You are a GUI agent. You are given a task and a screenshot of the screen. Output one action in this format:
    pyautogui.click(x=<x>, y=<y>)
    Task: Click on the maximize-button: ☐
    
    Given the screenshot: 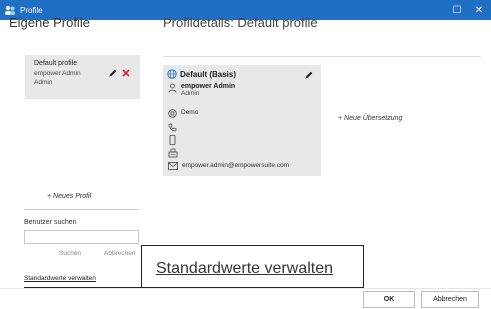 What is the action you would take?
    pyautogui.click(x=457, y=10)
    